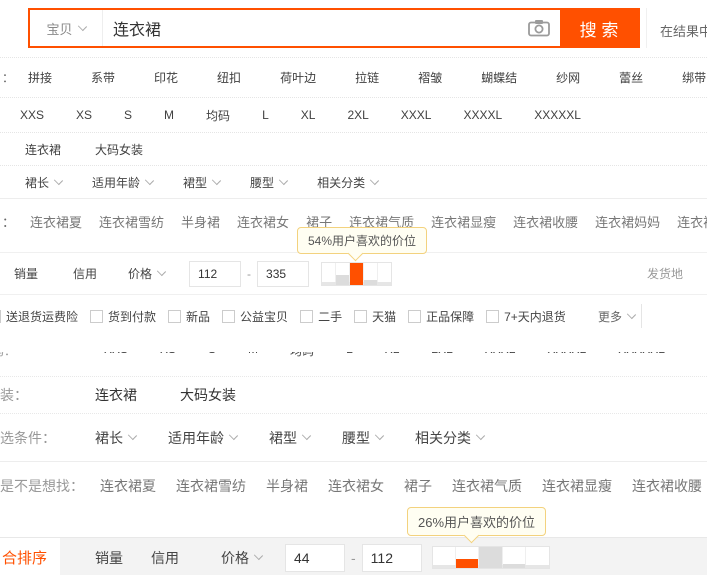 The image size is (707, 575). Describe the element at coordinates (109, 558) in the screenshot. I see `sort-sales-link: 销量` at that location.